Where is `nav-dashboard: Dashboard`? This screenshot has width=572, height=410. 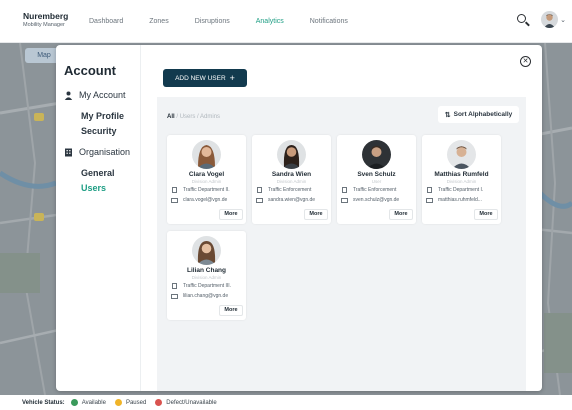 nav-dashboard: Dashboard is located at coordinates (106, 21).